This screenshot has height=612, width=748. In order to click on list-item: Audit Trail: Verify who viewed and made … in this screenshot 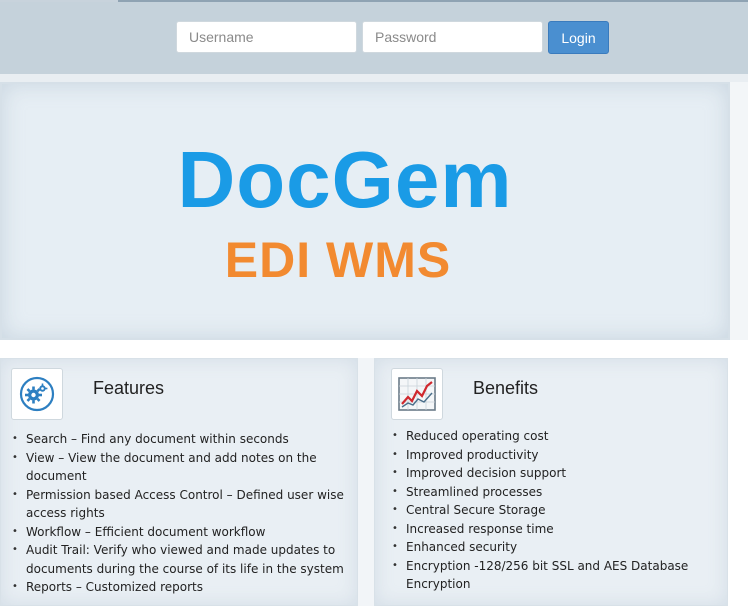, I will do `click(179, 559)`.